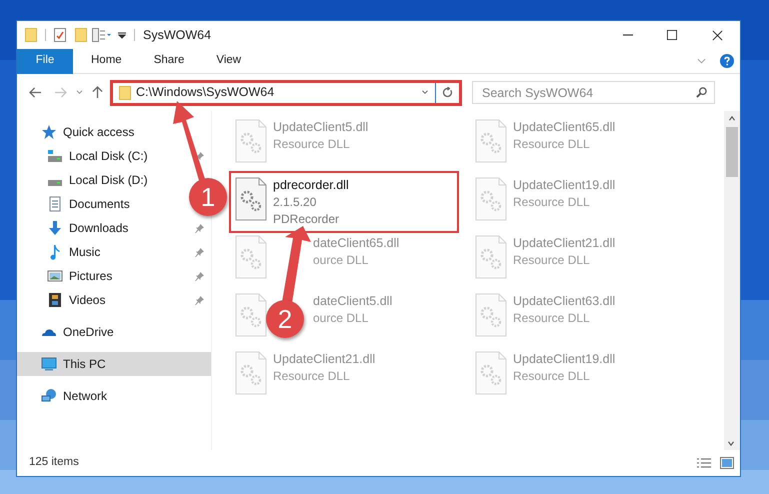 The width and height of the screenshot is (769, 494). Describe the element at coordinates (85, 364) in the screenshot. I see `nav-label: This PC` at that location.